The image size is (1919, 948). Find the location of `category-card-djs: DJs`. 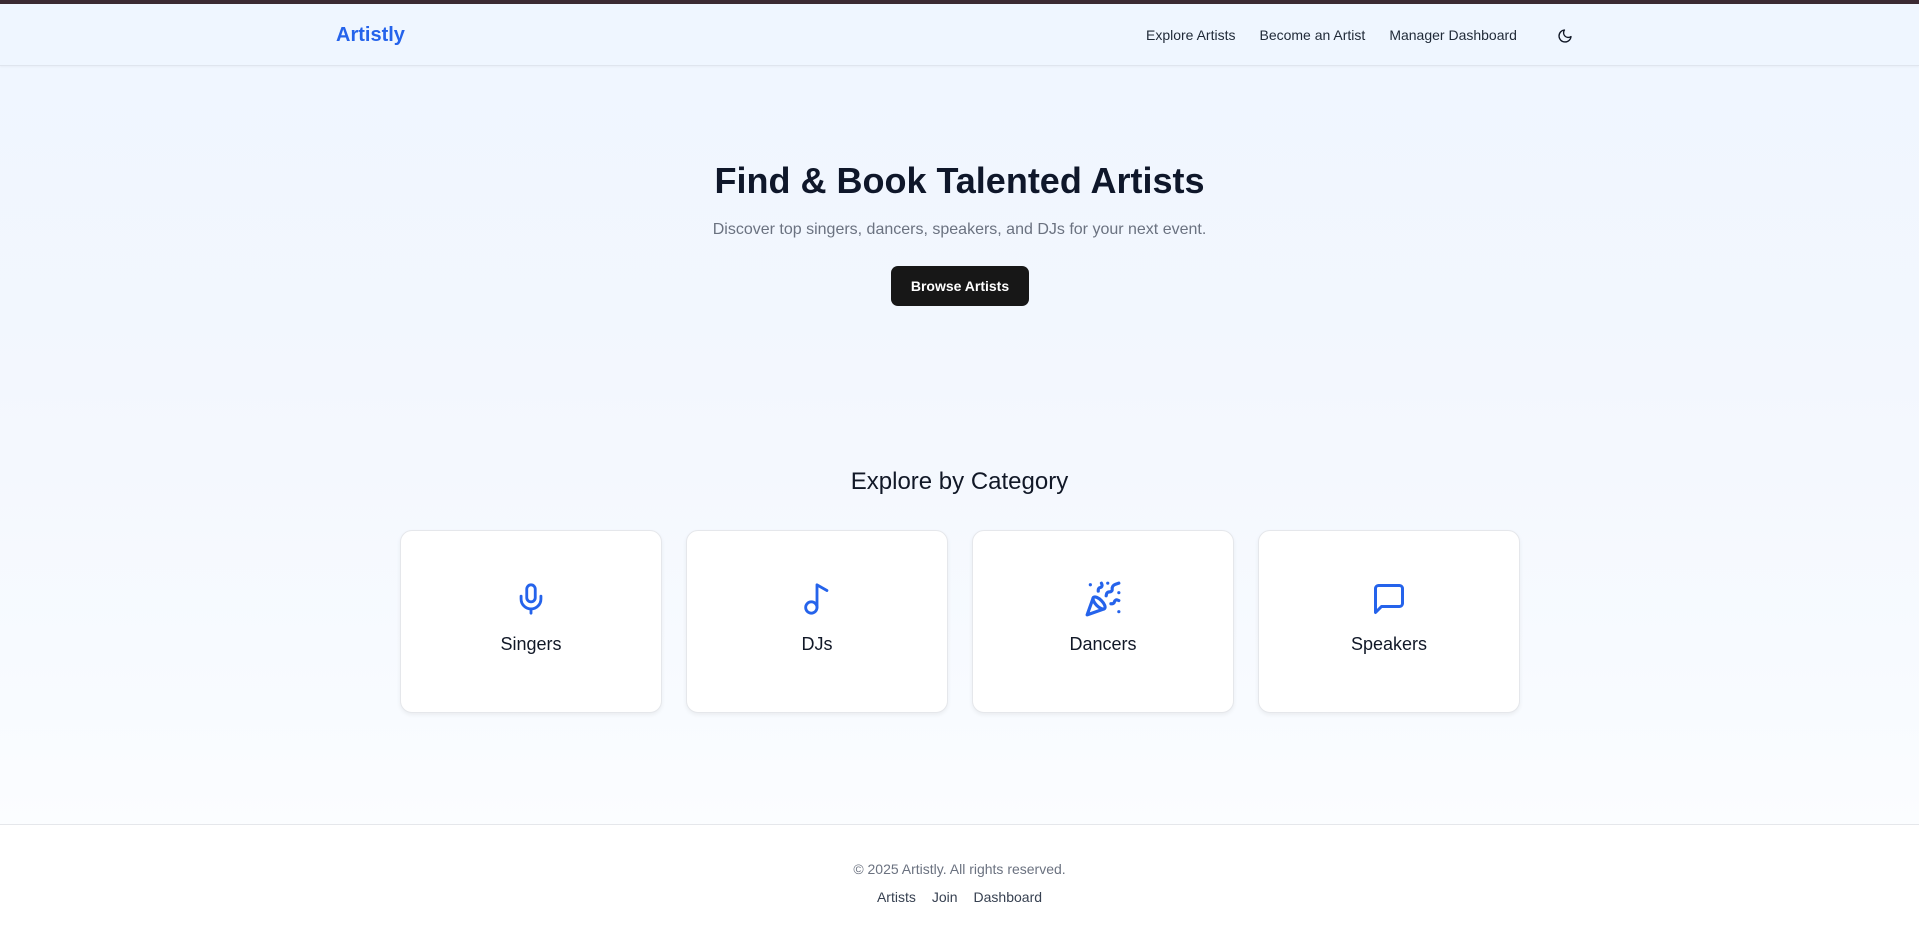

category-card-djs: DJs is located at coordinates (817, 621).